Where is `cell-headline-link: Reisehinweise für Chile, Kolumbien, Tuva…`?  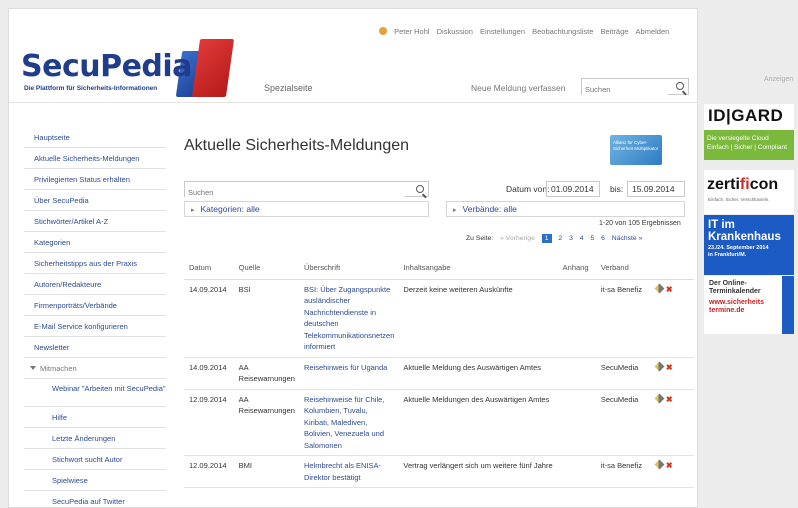 cell-headline-link: Reisehinweise für Chile, Kolumbien, Tuva… is located at coordinates (348, 422).